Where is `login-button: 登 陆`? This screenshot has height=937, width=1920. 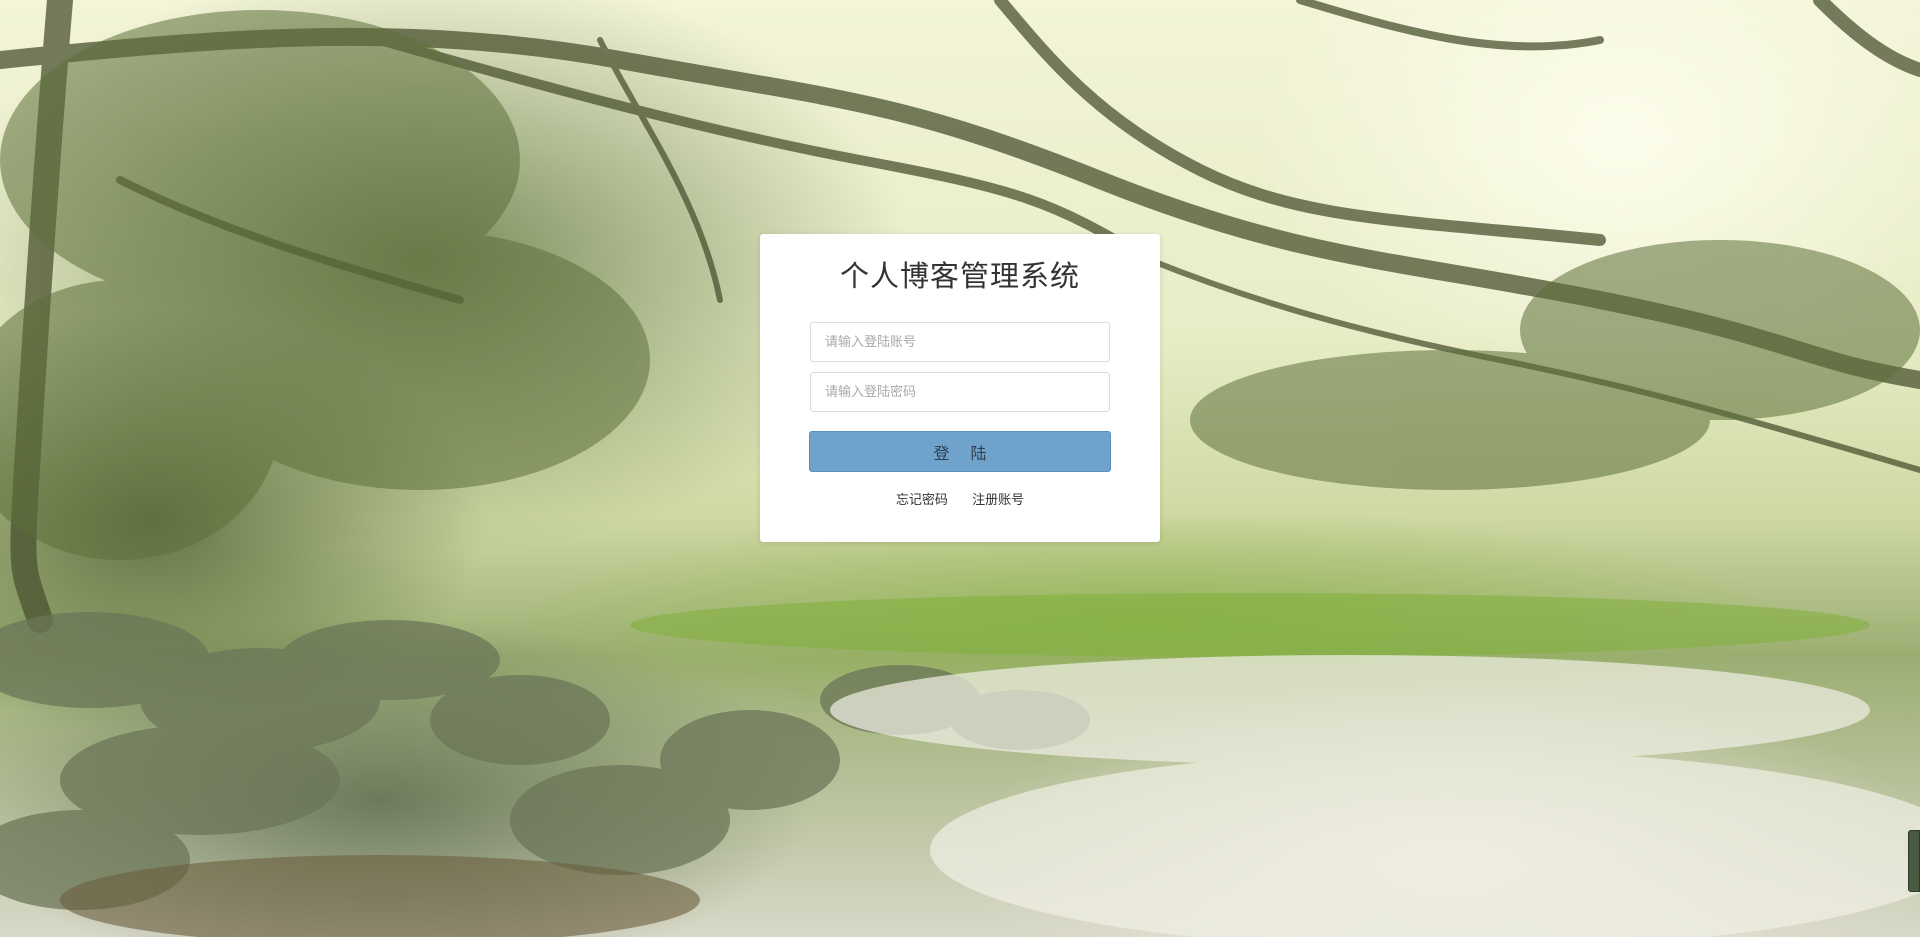
login-button: 登 陆 is located at coordinates (960, 451).